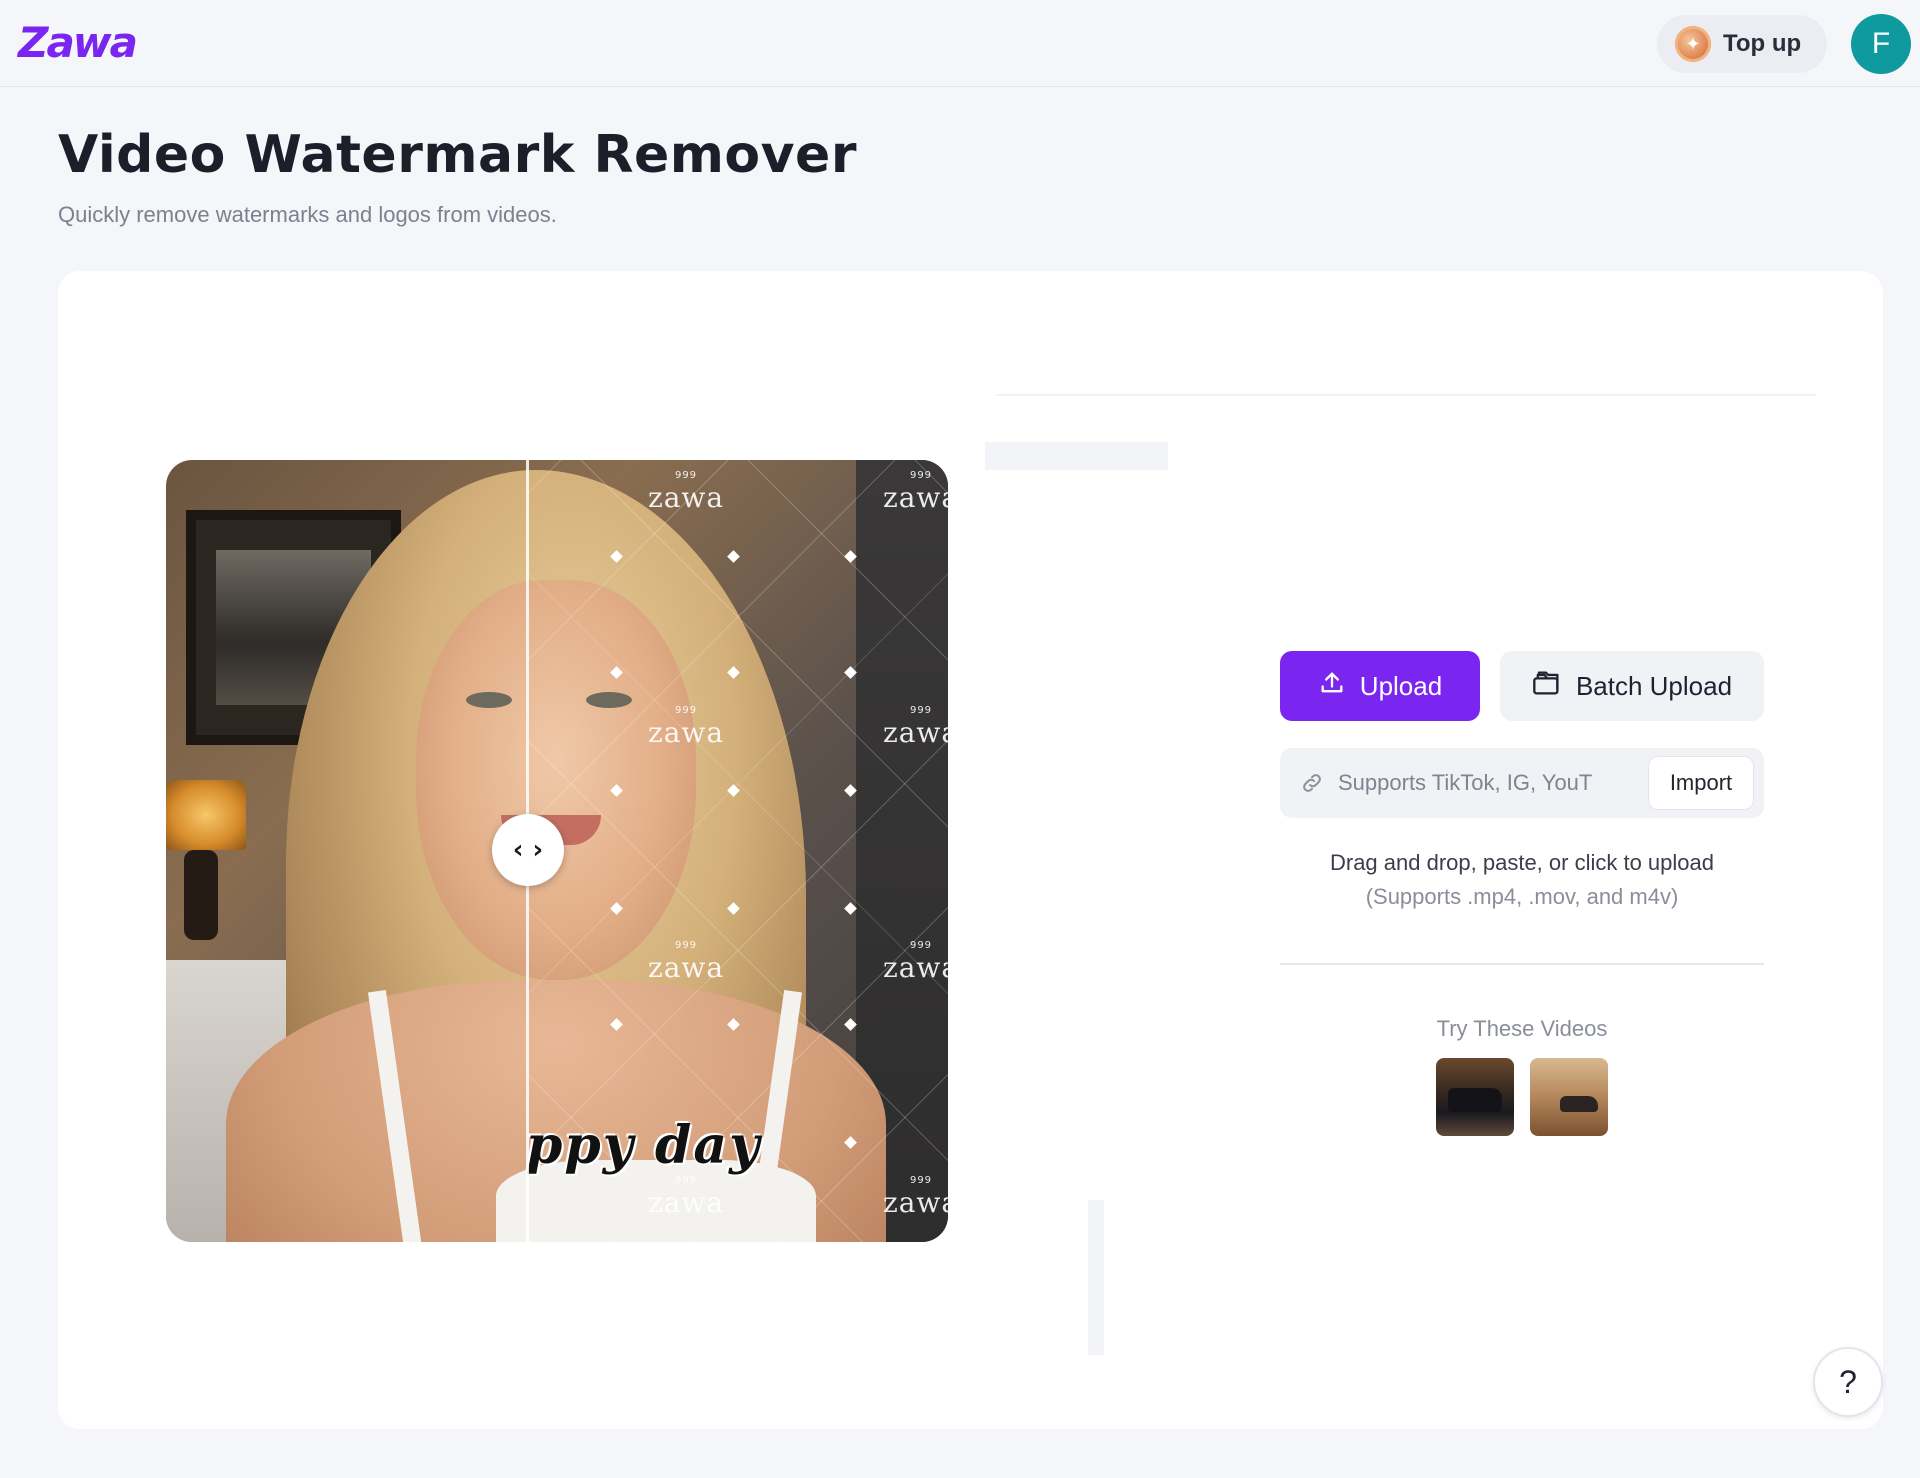 The height and width of the screenshot is (1478, 1920). I want to click on lamp-shade, so click(206, 815).